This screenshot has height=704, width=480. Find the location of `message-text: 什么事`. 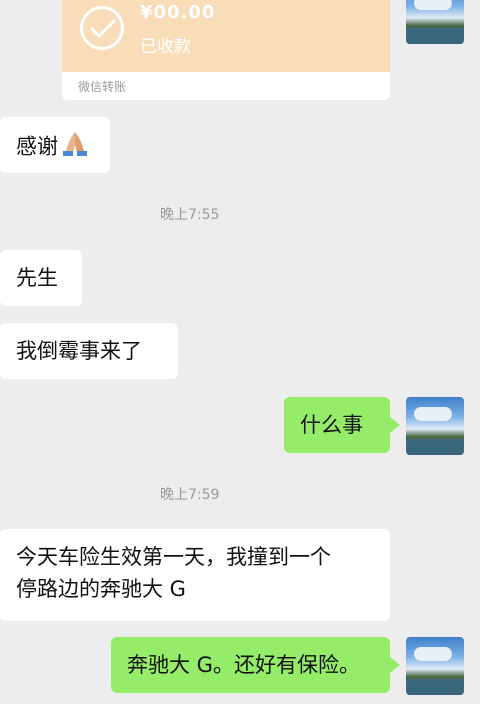

message-text: 什么事 is located at coordinates (331, 425).